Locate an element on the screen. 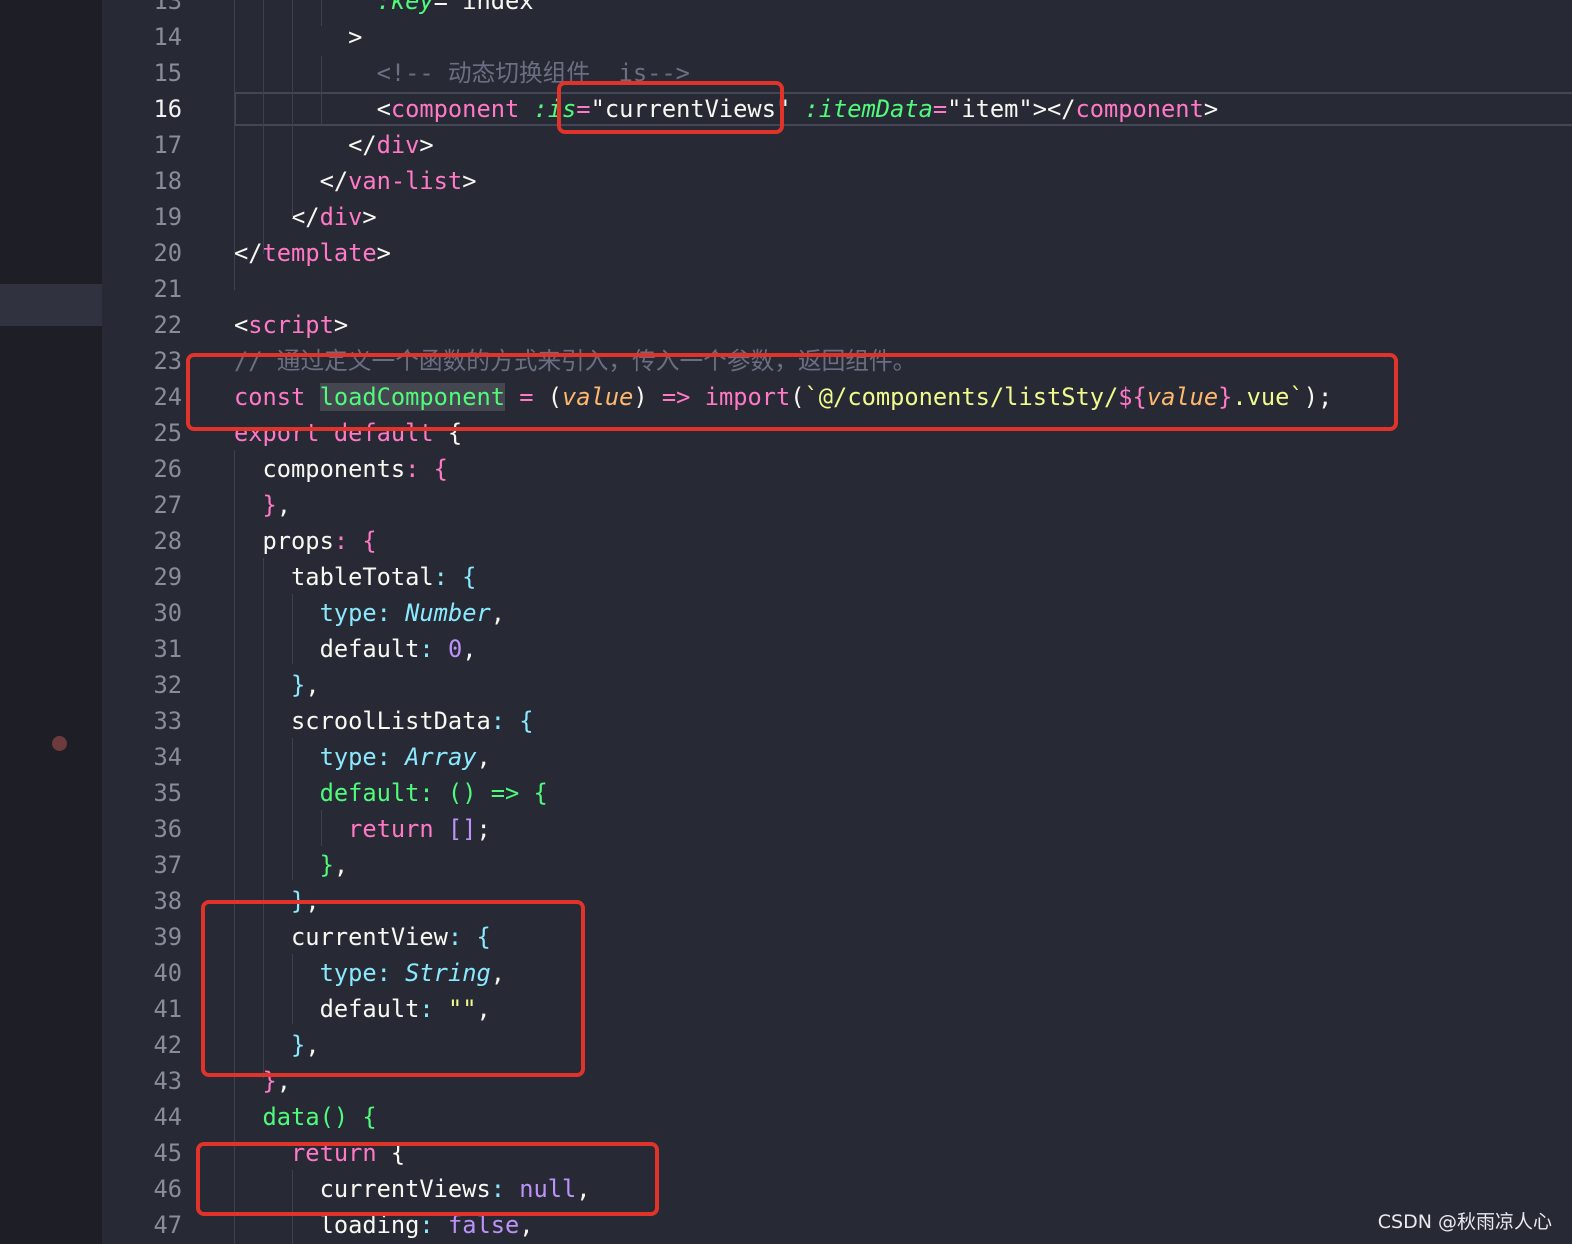 The image size is (1572, 1244). line-number: 35 is located at coordinates (167, 793).